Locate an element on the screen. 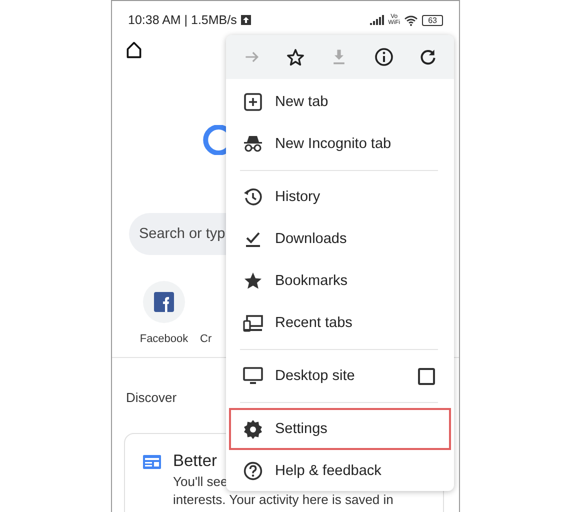 The width and height of the screenshot is (580, 512). wifi-icon is located at coordinates (411, 20).